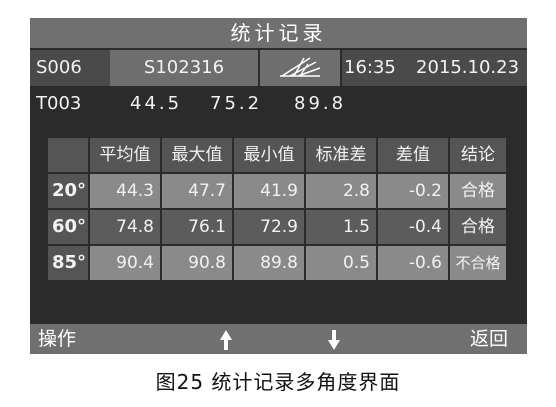 The width and height of the screenshot is (556, 407). Describe the element at coordinates (478, 263) in the screenshot. I see `table-cell-result: 不合格` at that location.